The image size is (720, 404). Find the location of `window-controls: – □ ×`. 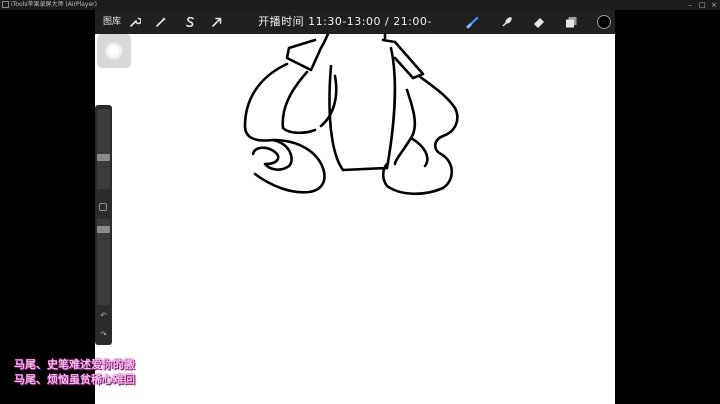

window-controls: – □ × is located at coordinates (702, 5).